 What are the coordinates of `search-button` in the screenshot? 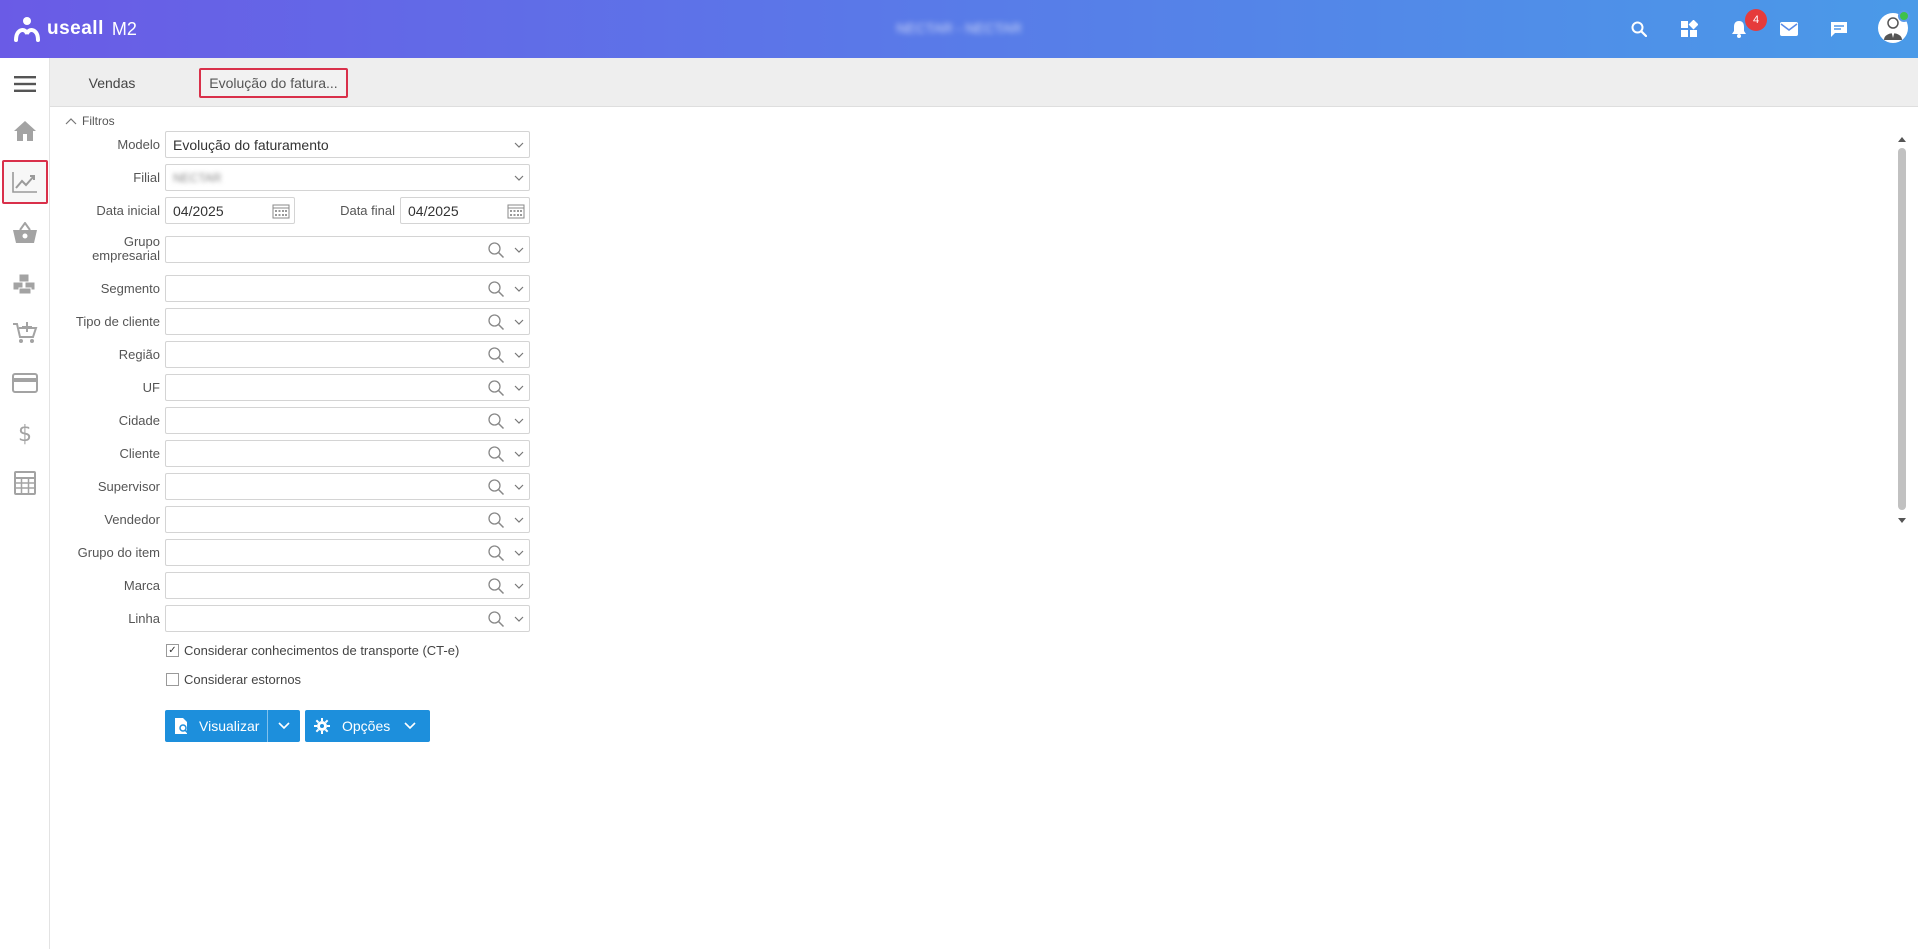 It's located at (1639, 29).